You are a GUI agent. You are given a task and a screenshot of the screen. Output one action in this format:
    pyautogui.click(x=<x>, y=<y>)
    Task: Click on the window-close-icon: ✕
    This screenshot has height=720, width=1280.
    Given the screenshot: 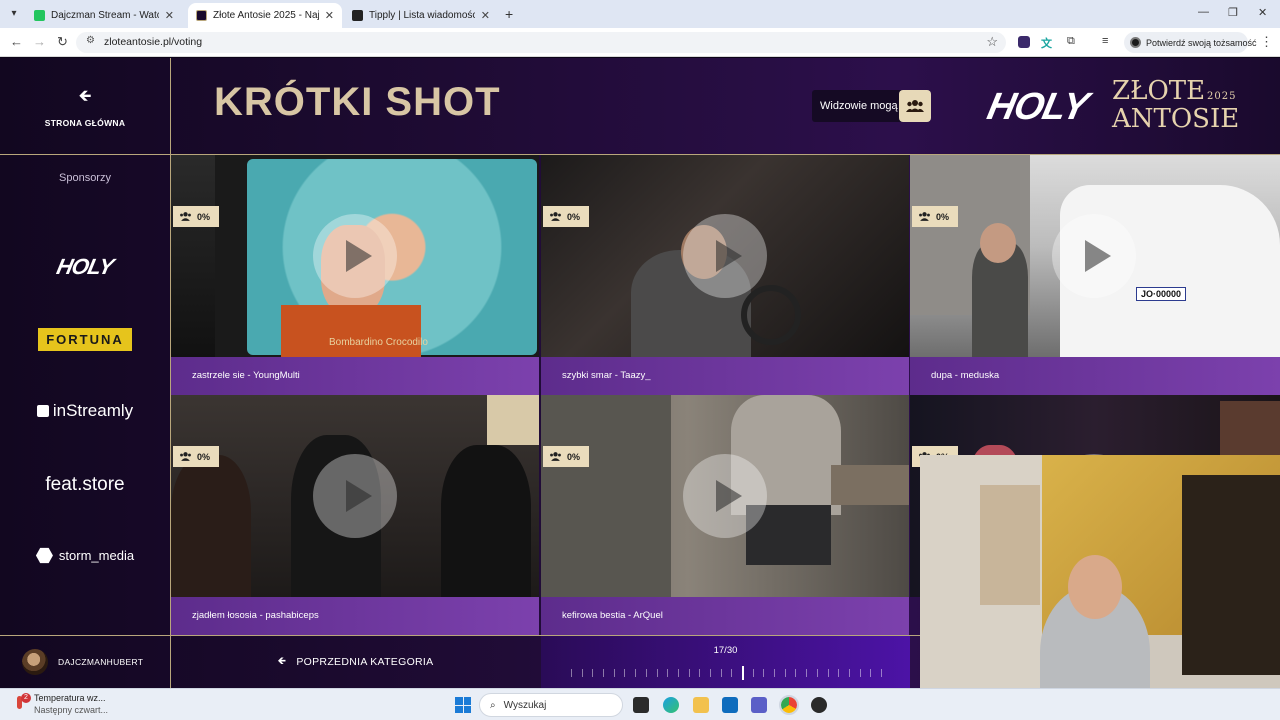 What is the action you would take?
    pyautogui.click(x=1262, y=12)
    